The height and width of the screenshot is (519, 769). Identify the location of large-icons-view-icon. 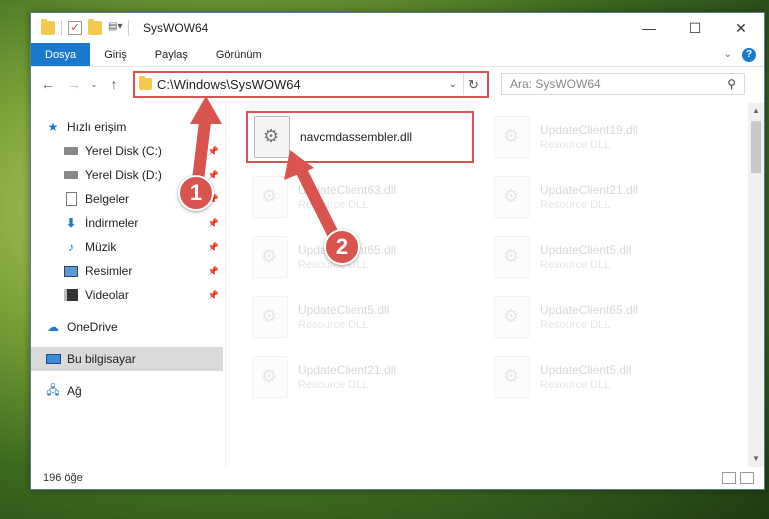
(747, 478).